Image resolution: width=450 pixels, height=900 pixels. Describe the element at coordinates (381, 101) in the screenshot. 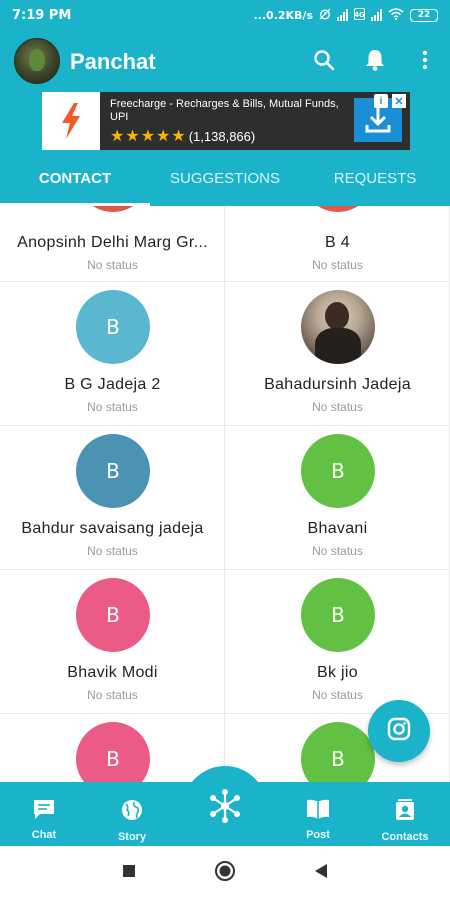

I see `ad-info-icon: i` at that location.